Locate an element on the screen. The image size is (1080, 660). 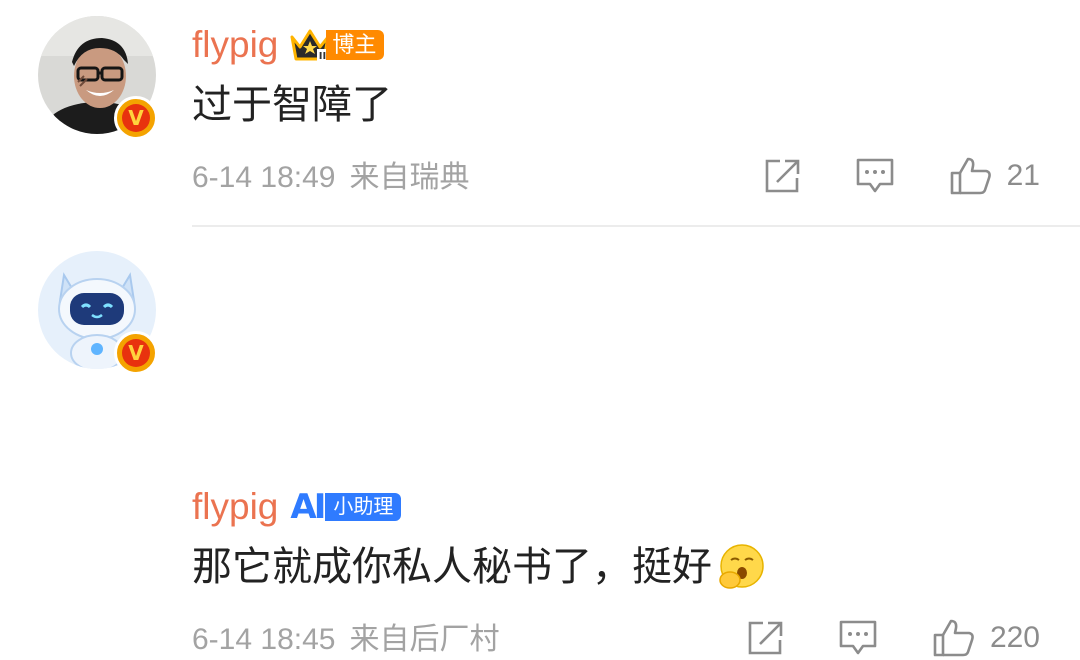
yawn-emoji is located at coordinates (741, 566).